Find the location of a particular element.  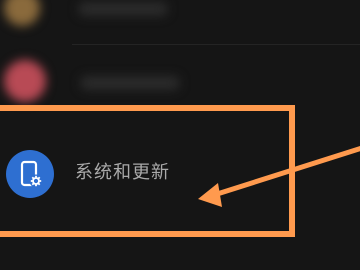

divider is located at coordinates (216, 44).